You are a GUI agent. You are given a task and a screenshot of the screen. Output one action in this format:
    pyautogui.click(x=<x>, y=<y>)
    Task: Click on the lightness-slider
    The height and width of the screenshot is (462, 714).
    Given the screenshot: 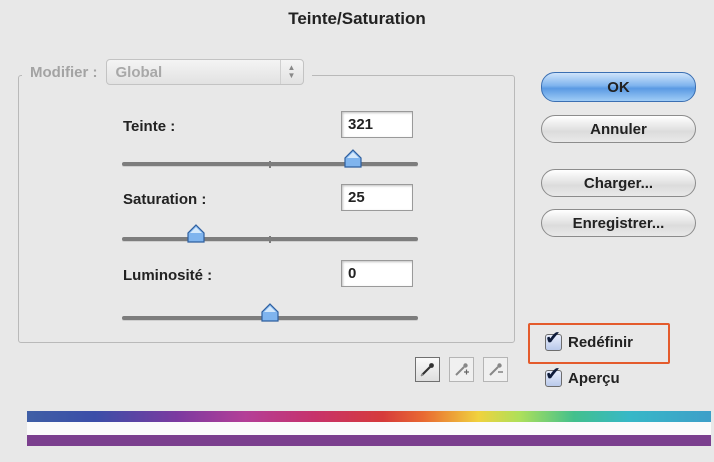 What is the action you would take?
    pyautogui.click(x=270, y=312)
    